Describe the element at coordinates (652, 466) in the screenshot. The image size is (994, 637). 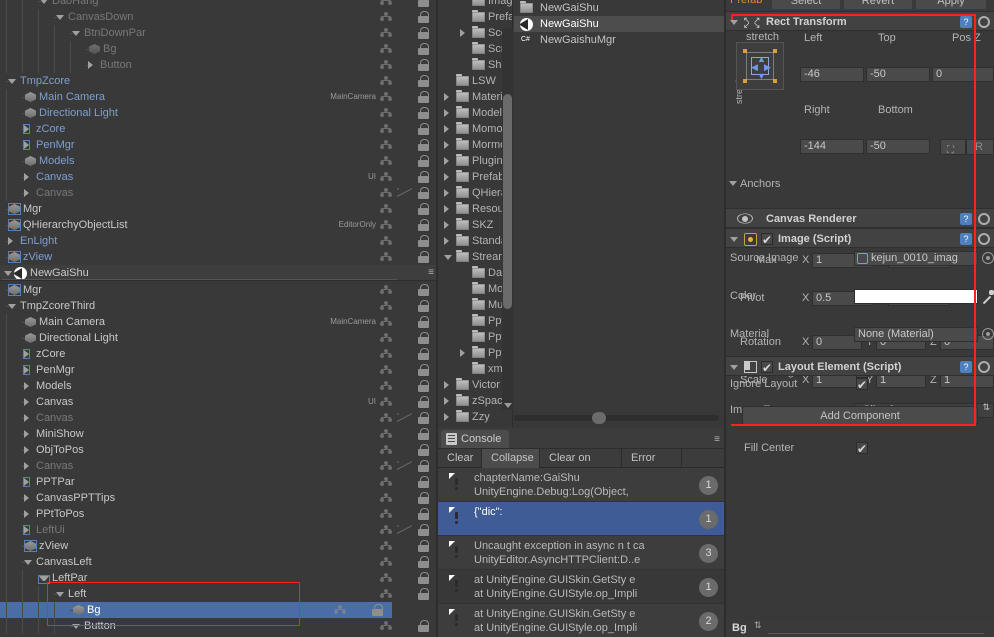
I see `console-button-error-pau: Error Pau` at that location.